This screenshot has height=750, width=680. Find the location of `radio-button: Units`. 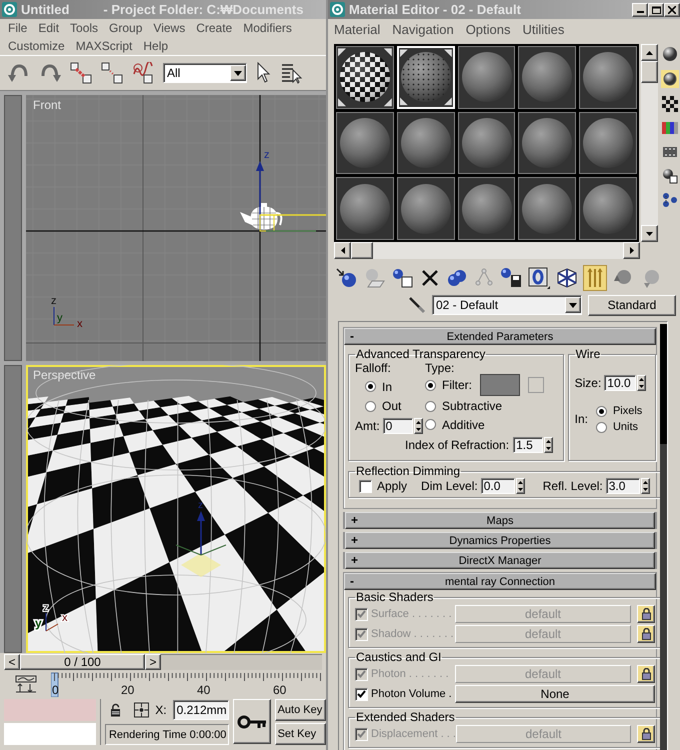

radio-button: Units is located at coordinates (619, 427).